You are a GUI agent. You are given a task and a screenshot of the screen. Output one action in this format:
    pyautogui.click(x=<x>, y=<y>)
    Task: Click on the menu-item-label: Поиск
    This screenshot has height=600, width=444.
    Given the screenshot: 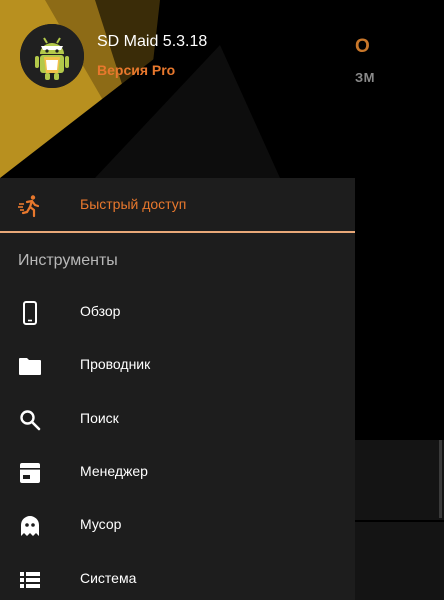 What is the action you would take?
    pyautogui.click(x=99, y=418)
    